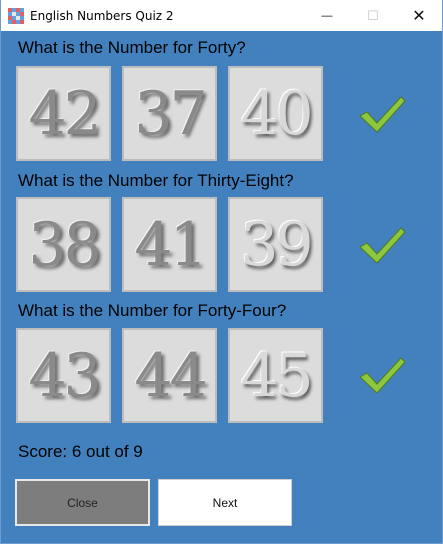  I want to click on question-3-text: What is the Number for Forty-Four?, so click(152, 310).